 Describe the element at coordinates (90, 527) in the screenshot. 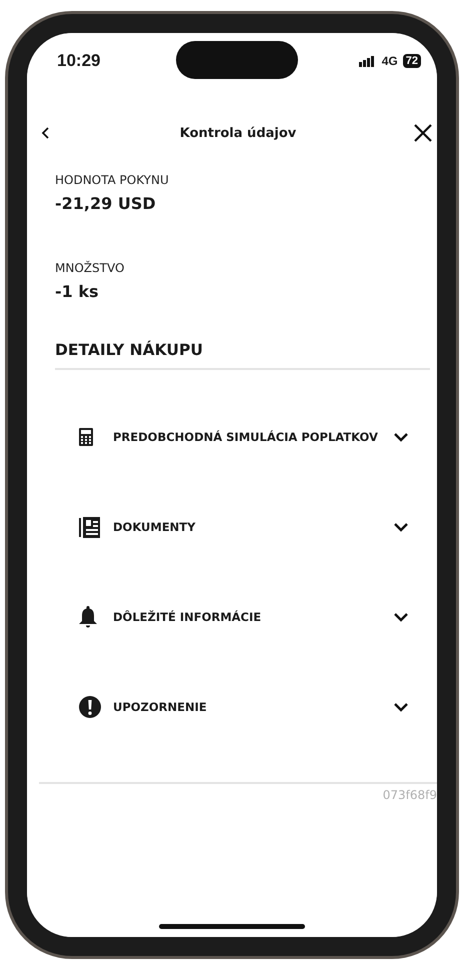

I see `newspaper-icon` at that location.